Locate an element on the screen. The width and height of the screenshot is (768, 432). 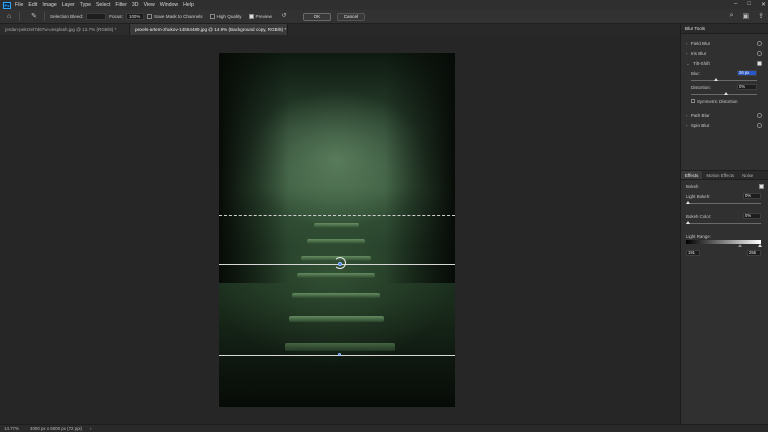
field-blur-toggle is located at coordinates (759, 43).